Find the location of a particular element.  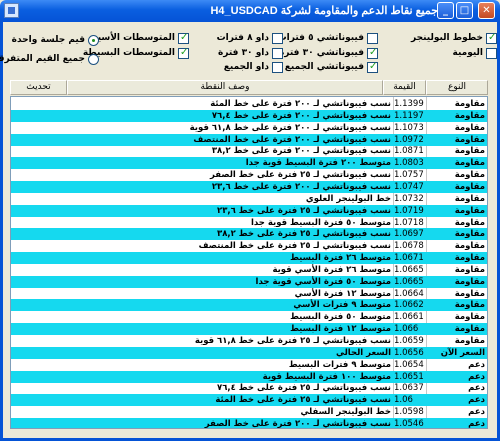

maximize-button: □ is located at coordinates (464, 10).